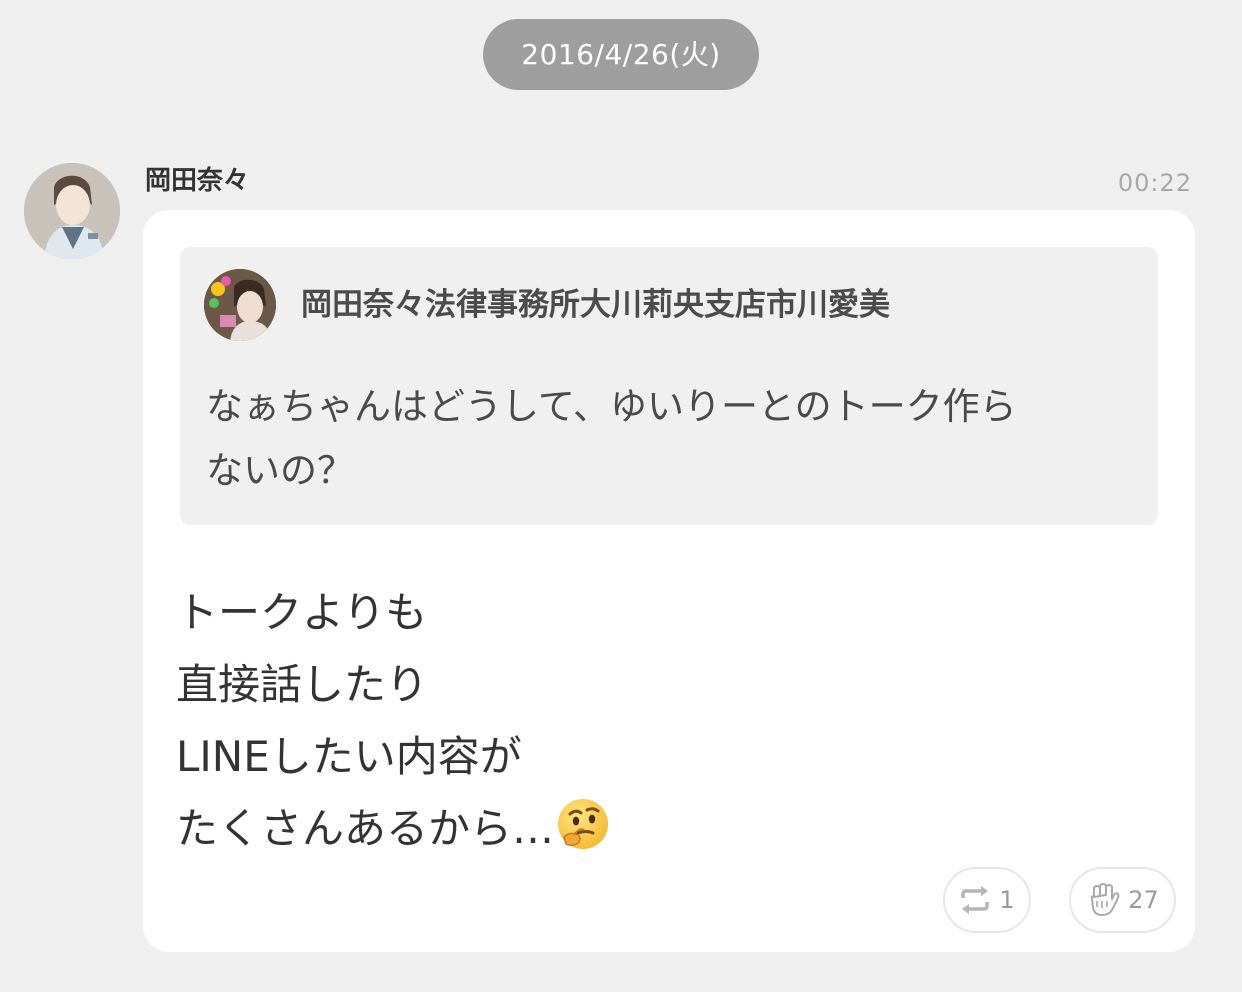  I want to click on like-button: 27, so click(1122, 900).